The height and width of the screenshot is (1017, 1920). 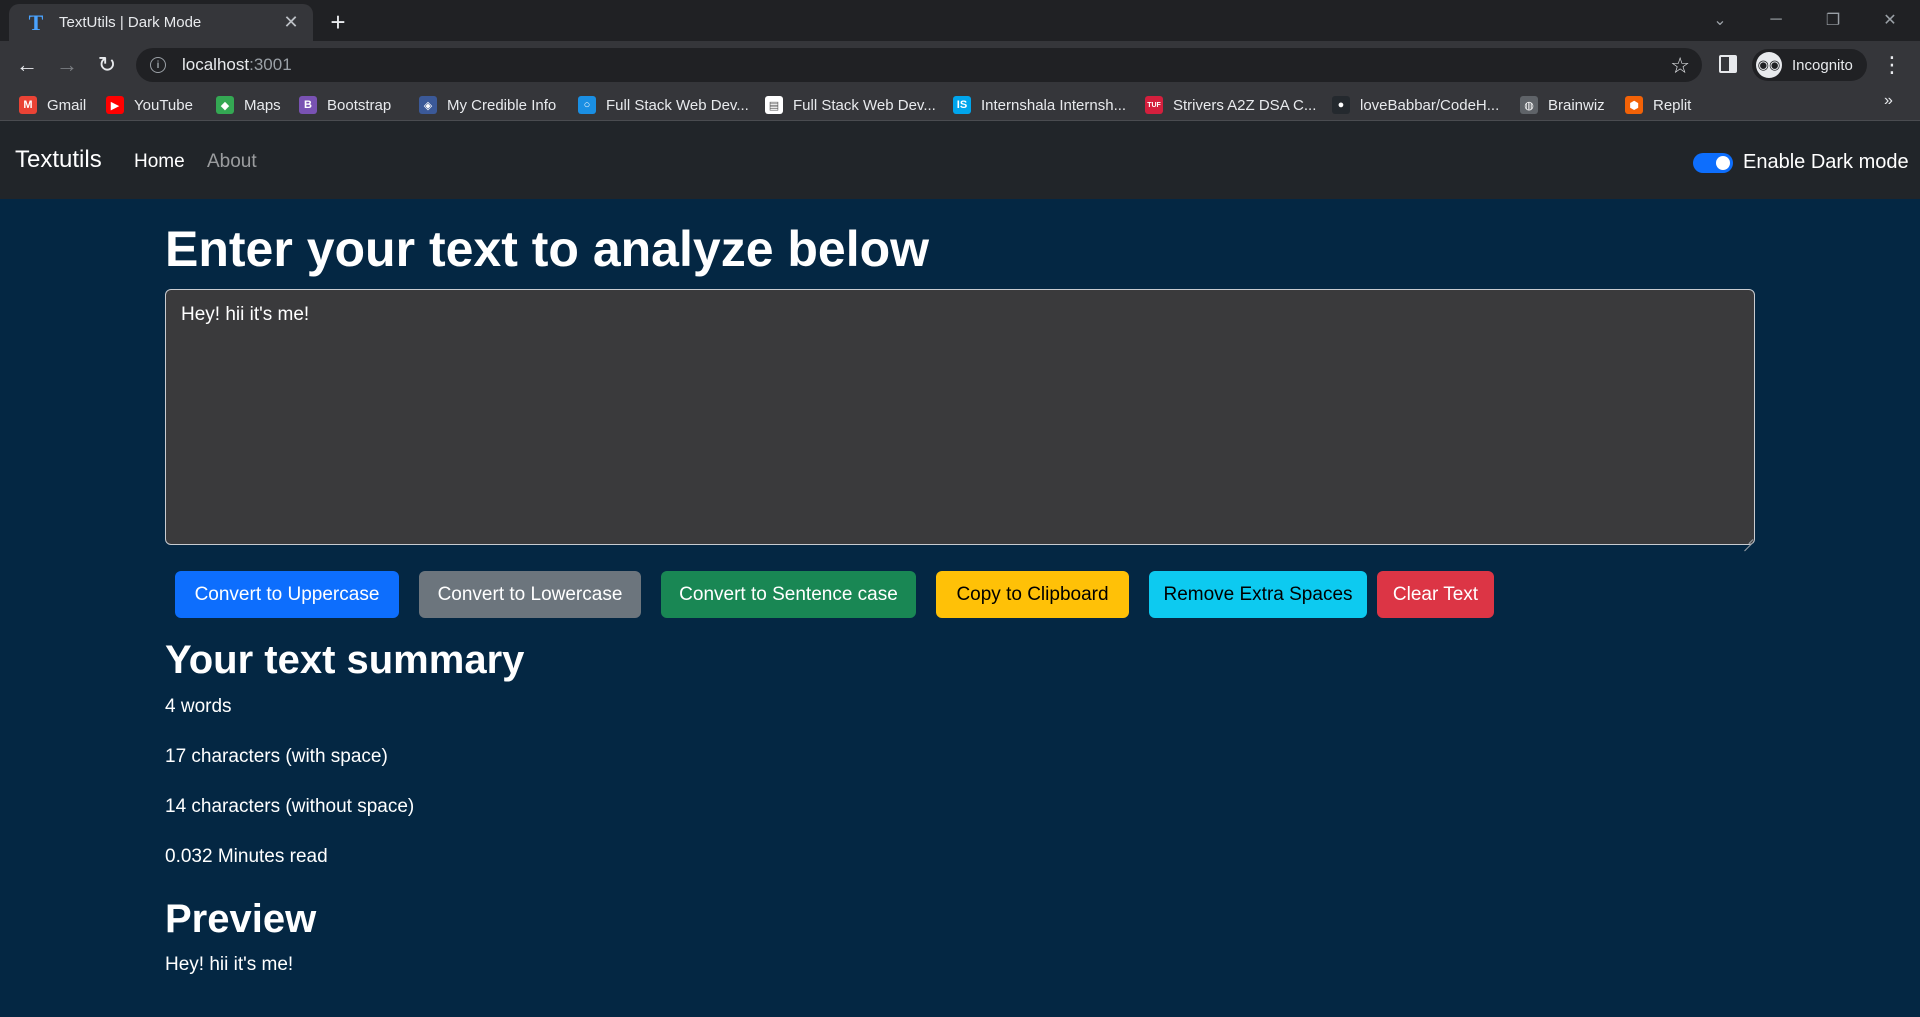 I want to click on char-count-without-space: 14 characters (without space), so click(x=290, y=806).